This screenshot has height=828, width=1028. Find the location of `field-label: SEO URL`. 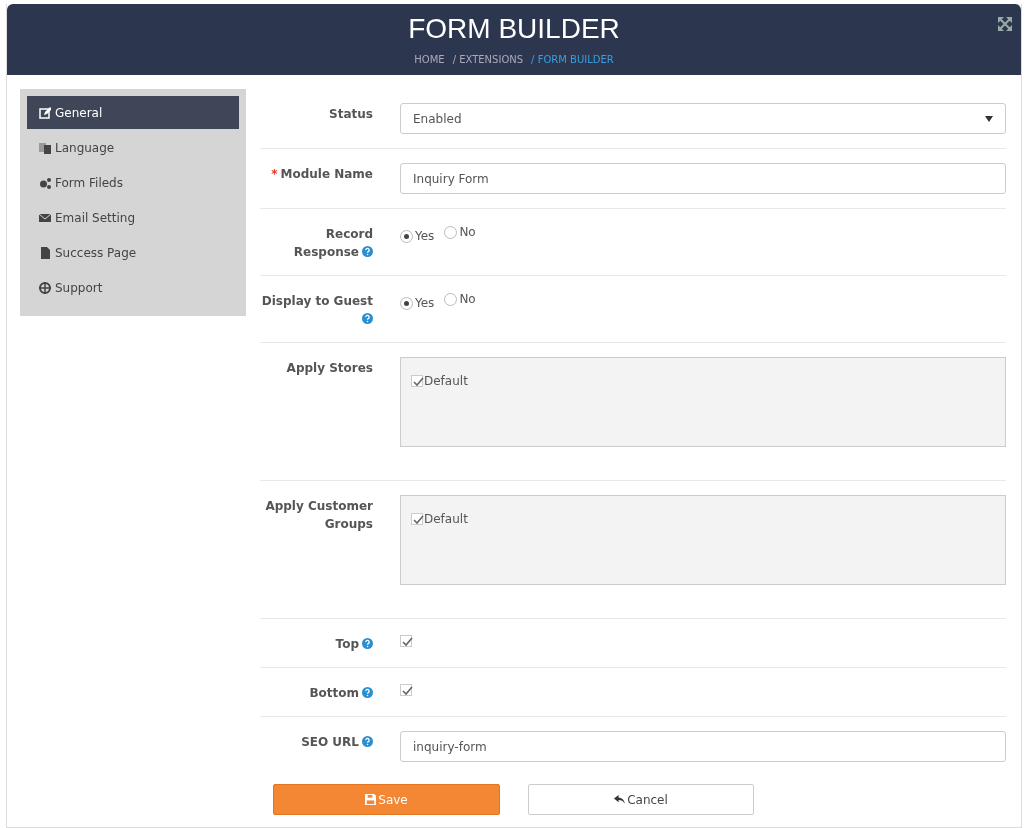

field-label: SEO URL is located at coordinates (316, 746).